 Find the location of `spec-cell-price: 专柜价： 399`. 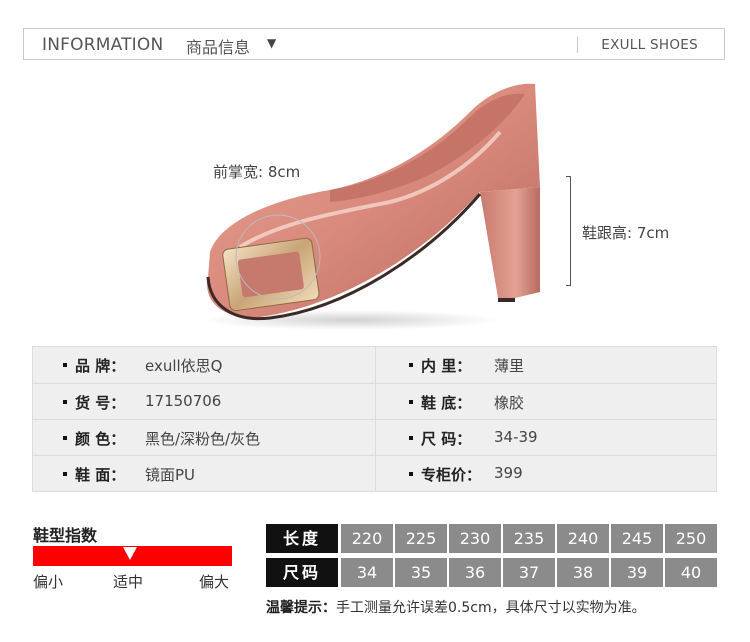

spec-cell-price: 专柜价： 399 is located at coordinates (546, 474).